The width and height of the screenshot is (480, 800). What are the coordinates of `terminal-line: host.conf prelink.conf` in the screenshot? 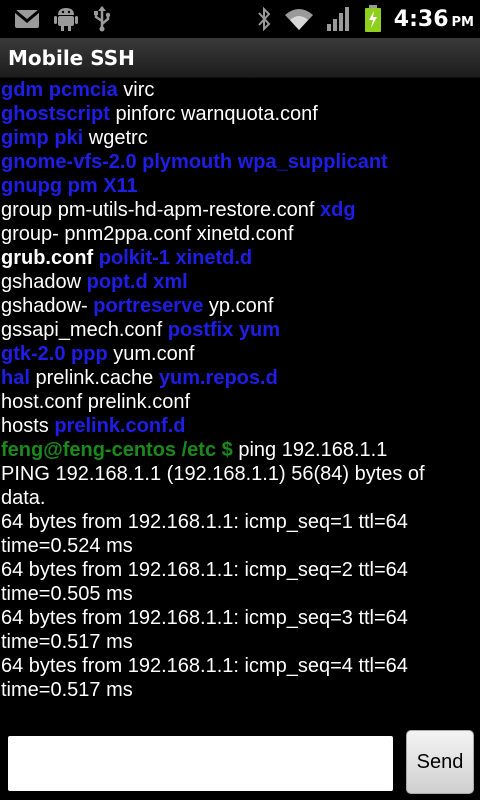 It's located at (240, 402).